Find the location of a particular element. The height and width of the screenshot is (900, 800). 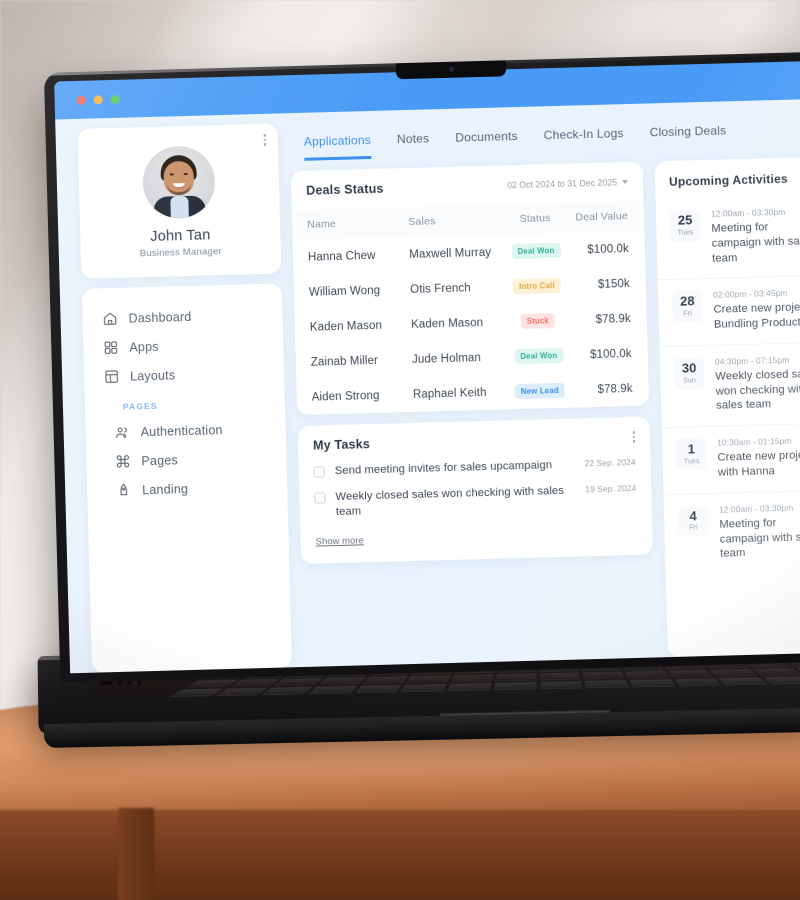

column-header-deal-value: Deal Value is located at coordinates (604, 216).